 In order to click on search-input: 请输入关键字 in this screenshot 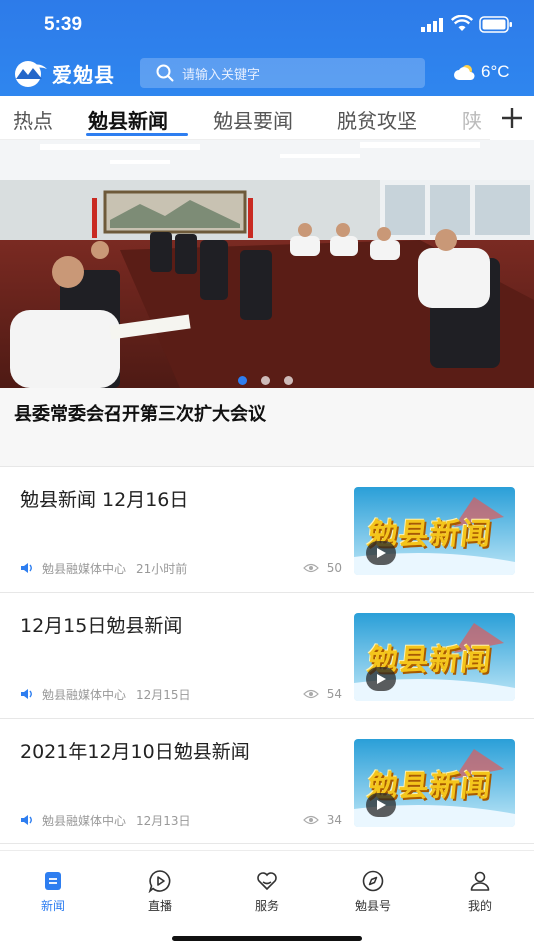, I will do `click(282, 73)`.